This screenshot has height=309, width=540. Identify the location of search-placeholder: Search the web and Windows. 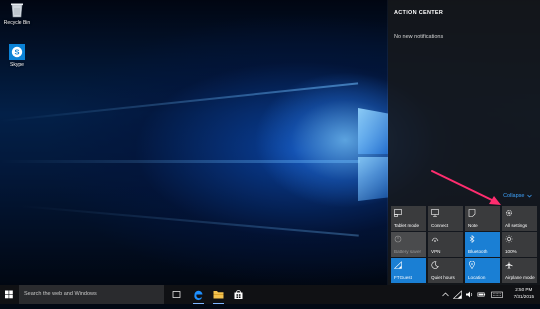
(60, 294).